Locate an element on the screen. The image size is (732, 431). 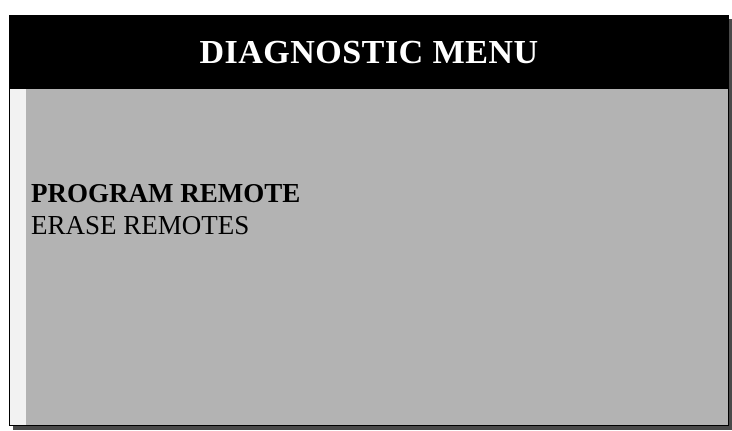
left-edge-strip is located at coordinates (18, 257).